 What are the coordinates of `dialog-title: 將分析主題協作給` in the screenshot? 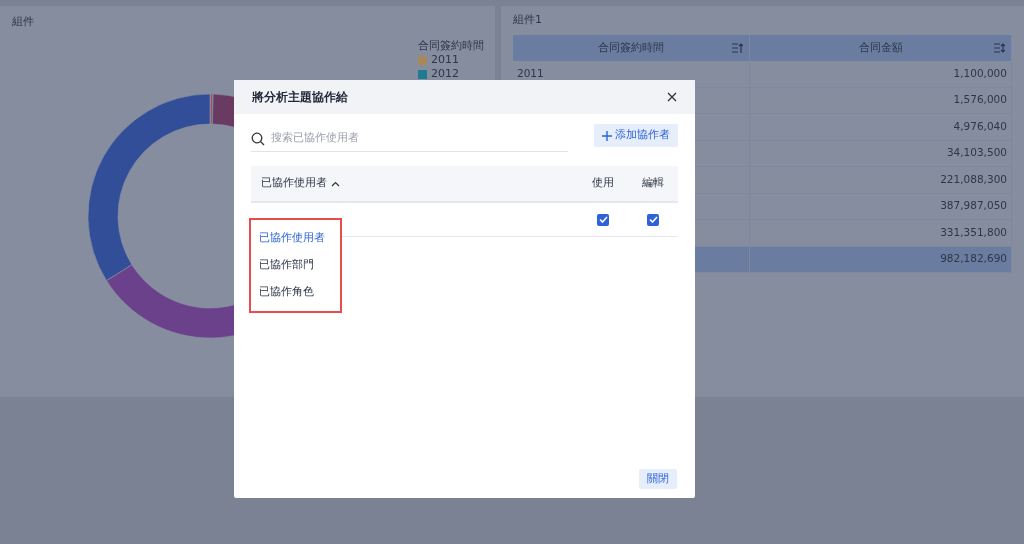 It's located at (300, 97).